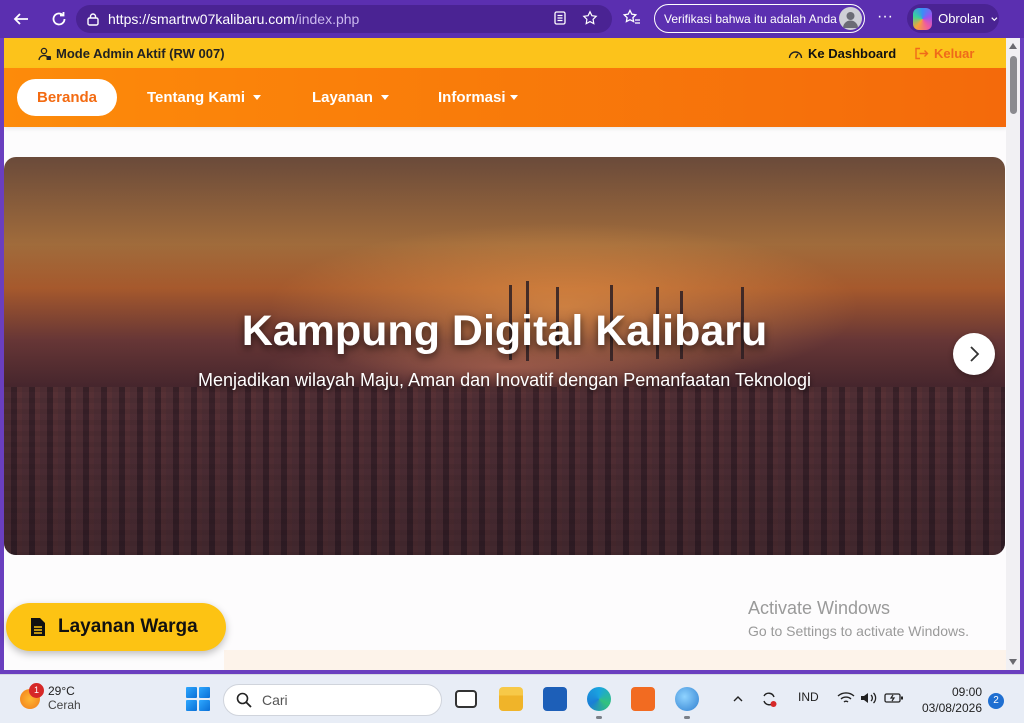  I want to click on scrollbar-thumb, so click(1013, 85).